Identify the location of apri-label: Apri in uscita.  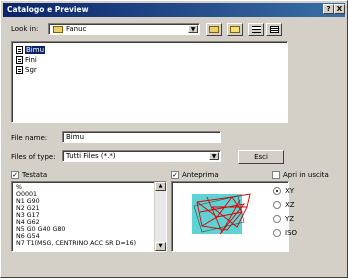
(306, 175).